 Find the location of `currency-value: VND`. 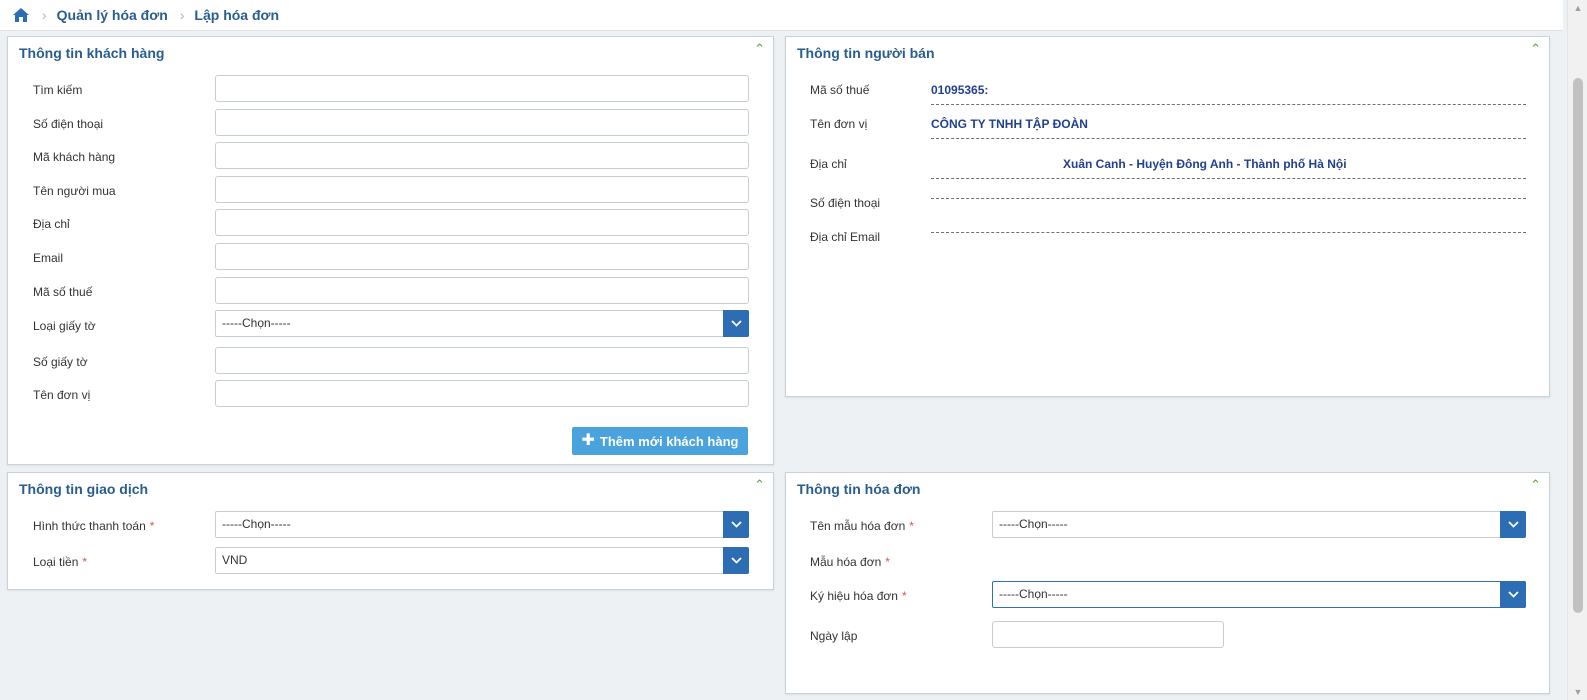

currency-value: VND is located at coordinates (235, 560).